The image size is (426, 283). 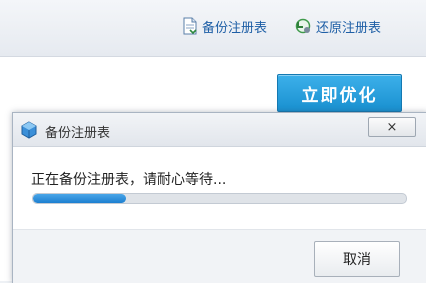 What do you see at coordinates (190, 26) in the screenshot?
I see `document-backup-icon` at bounding box center [190, 26].